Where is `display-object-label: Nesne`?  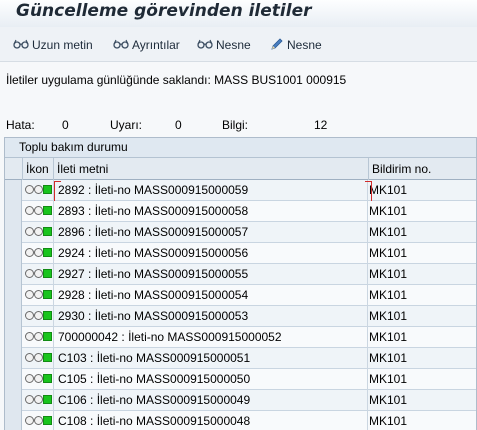
display-object-label: Nesne is located at coordinates (233, 45).